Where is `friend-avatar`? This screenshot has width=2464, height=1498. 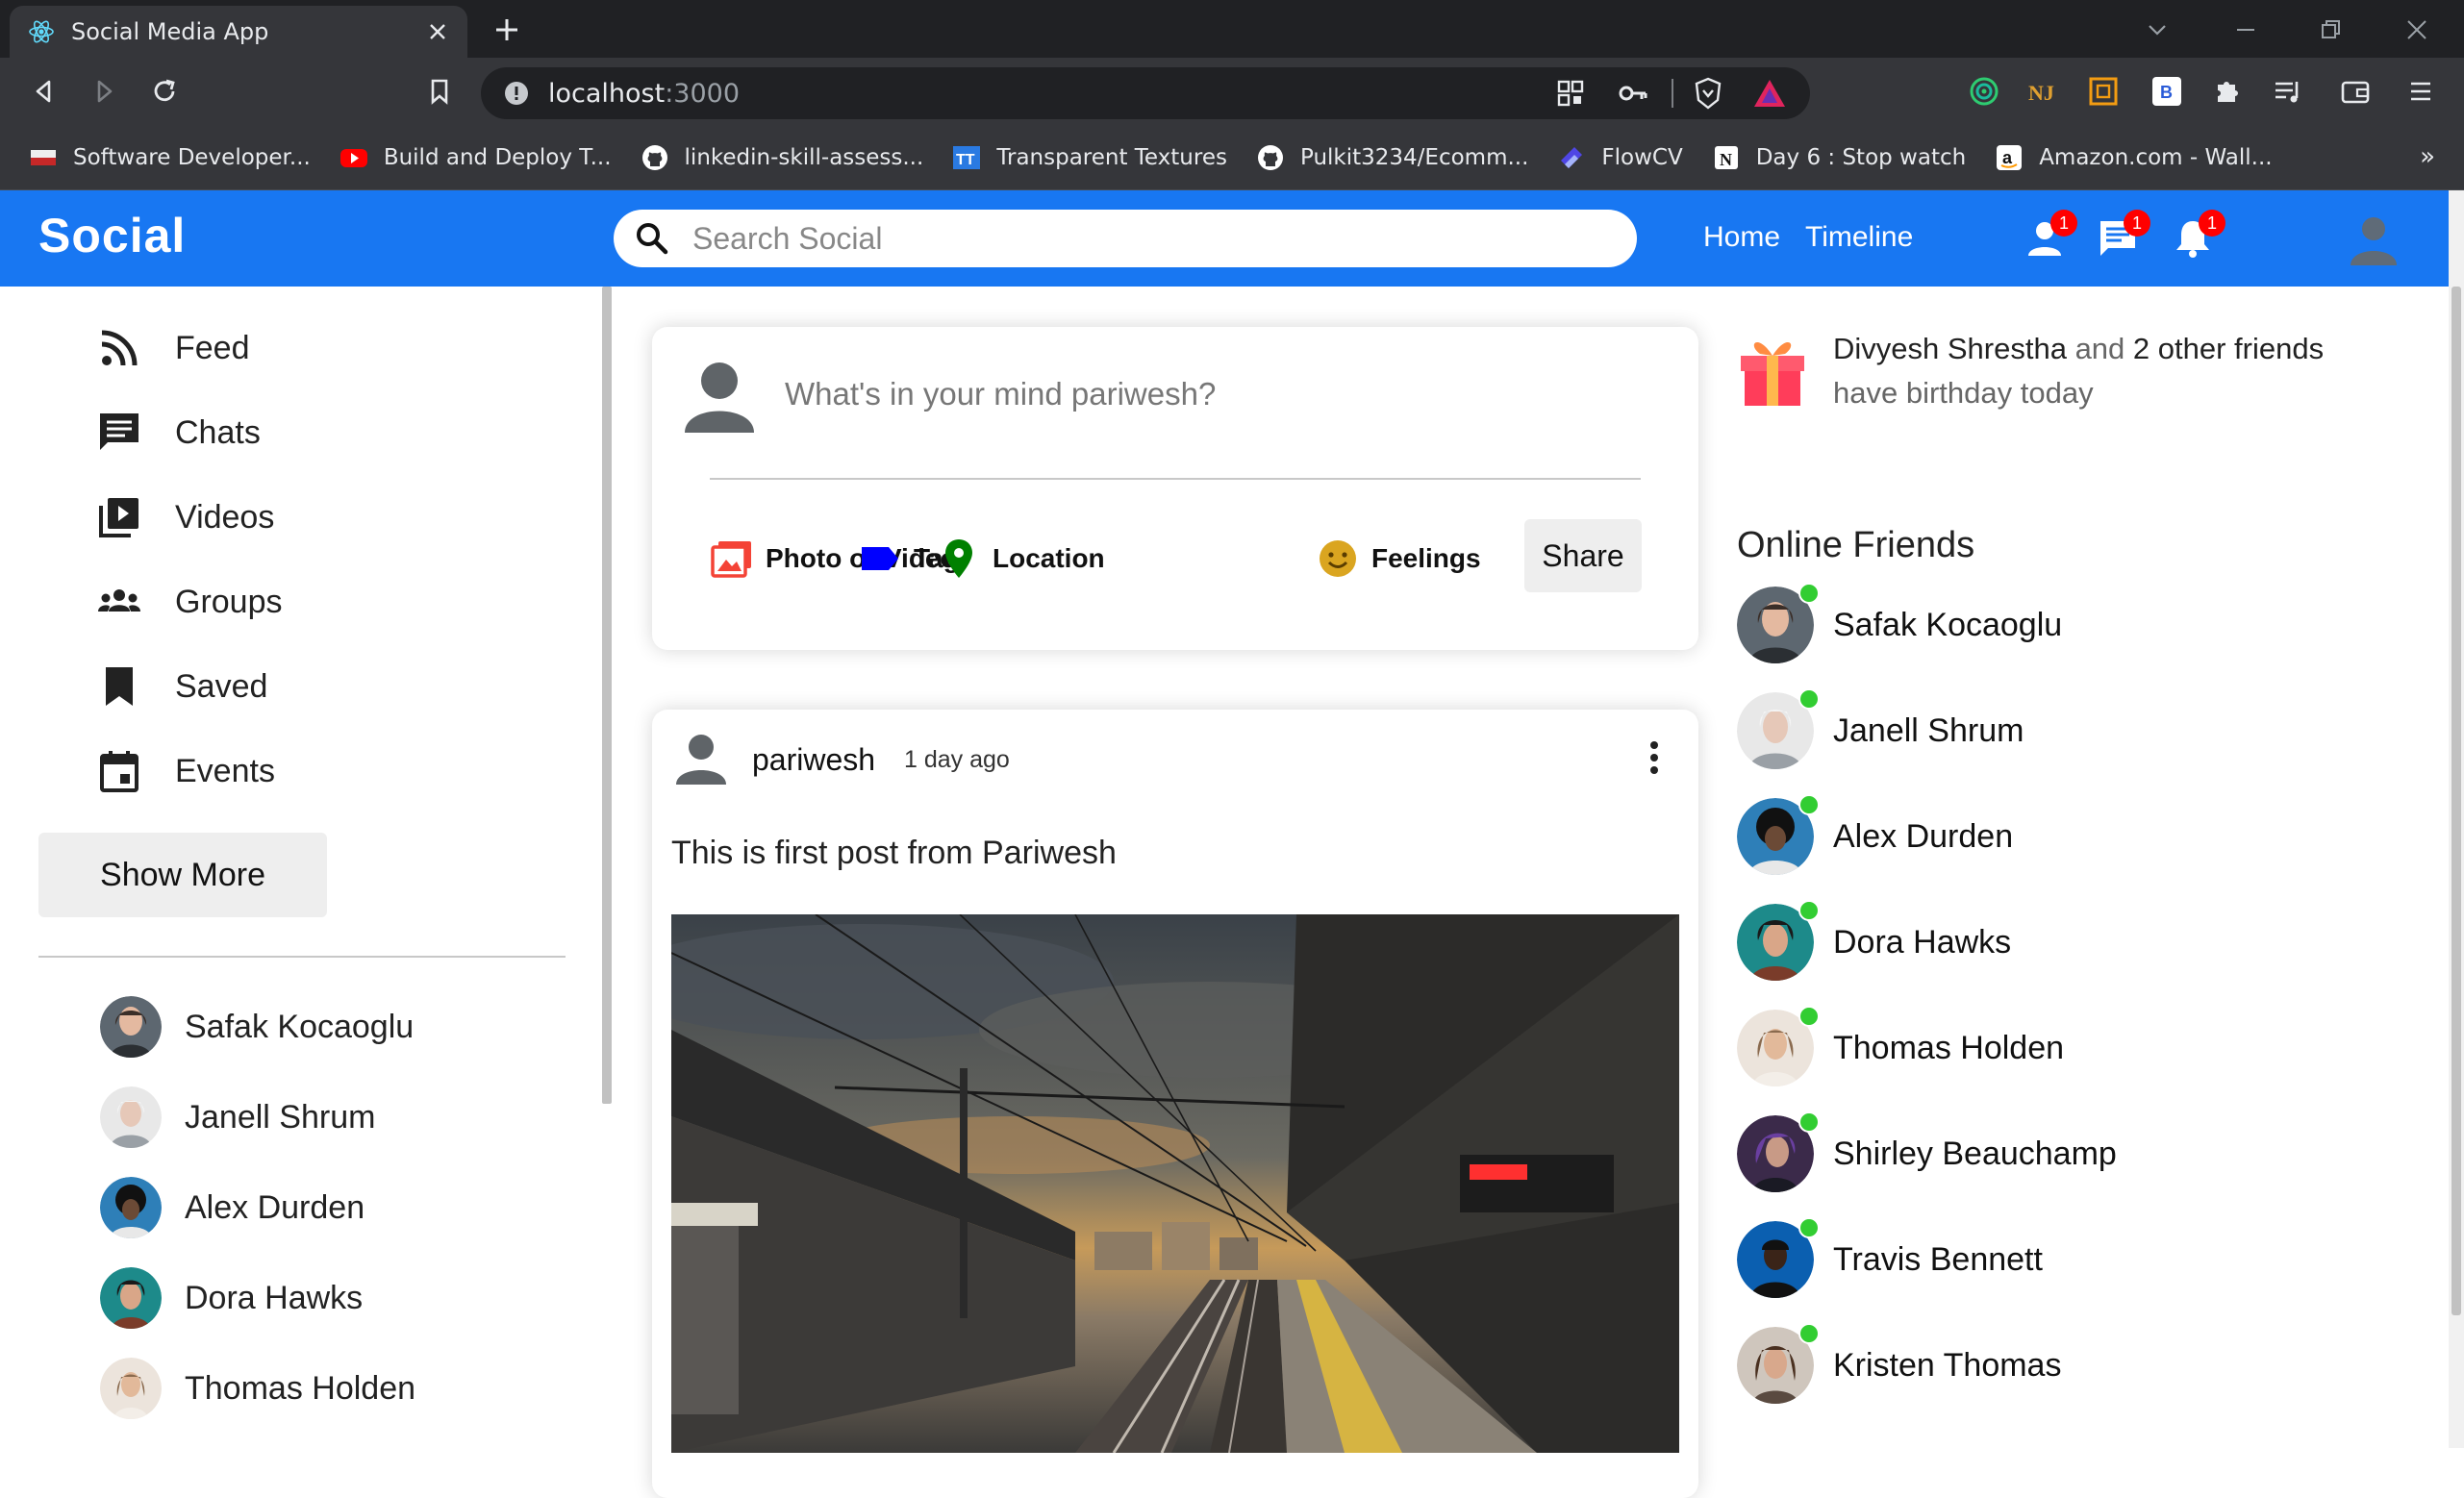 friend-avatar is located at coordinates (131, 1207).